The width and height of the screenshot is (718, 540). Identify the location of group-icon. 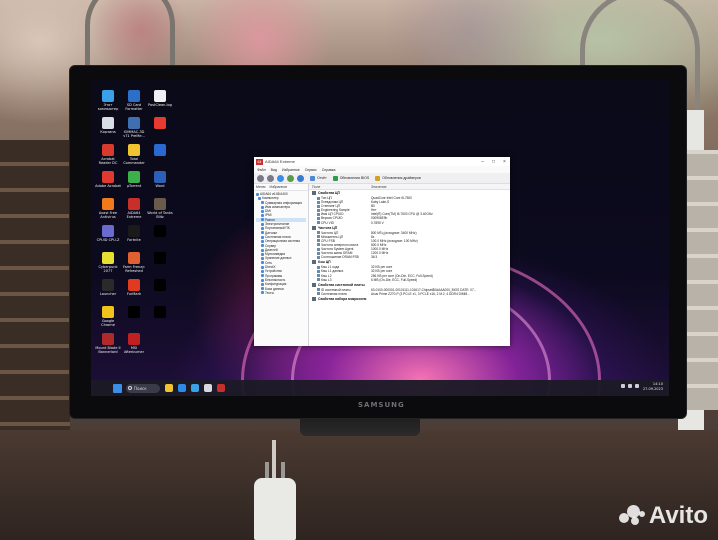
(314, 284).